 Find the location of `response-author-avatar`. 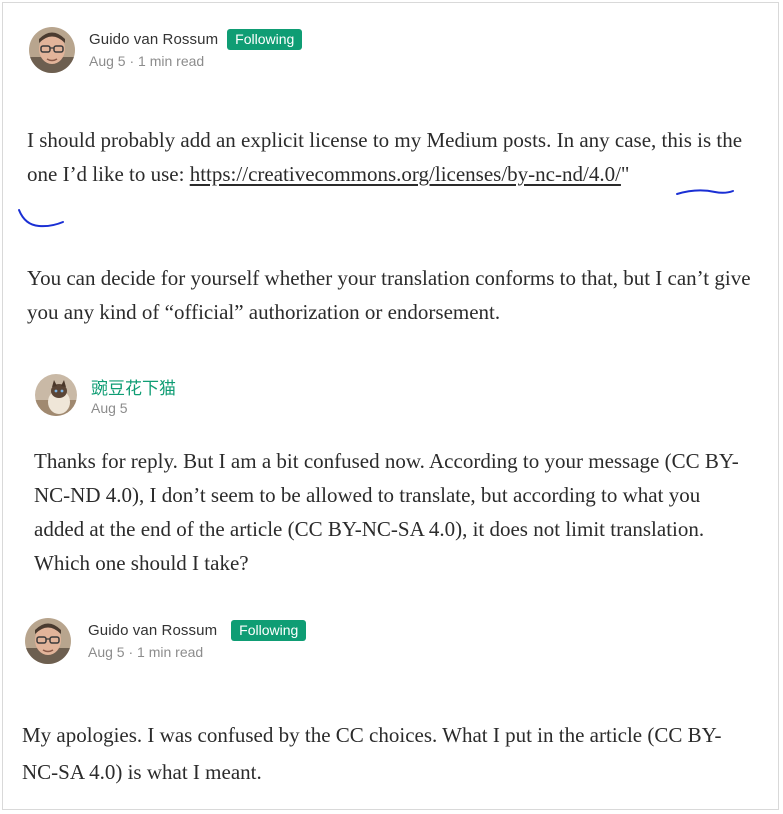

response-author-avatar is located at coordinates (48, 641).